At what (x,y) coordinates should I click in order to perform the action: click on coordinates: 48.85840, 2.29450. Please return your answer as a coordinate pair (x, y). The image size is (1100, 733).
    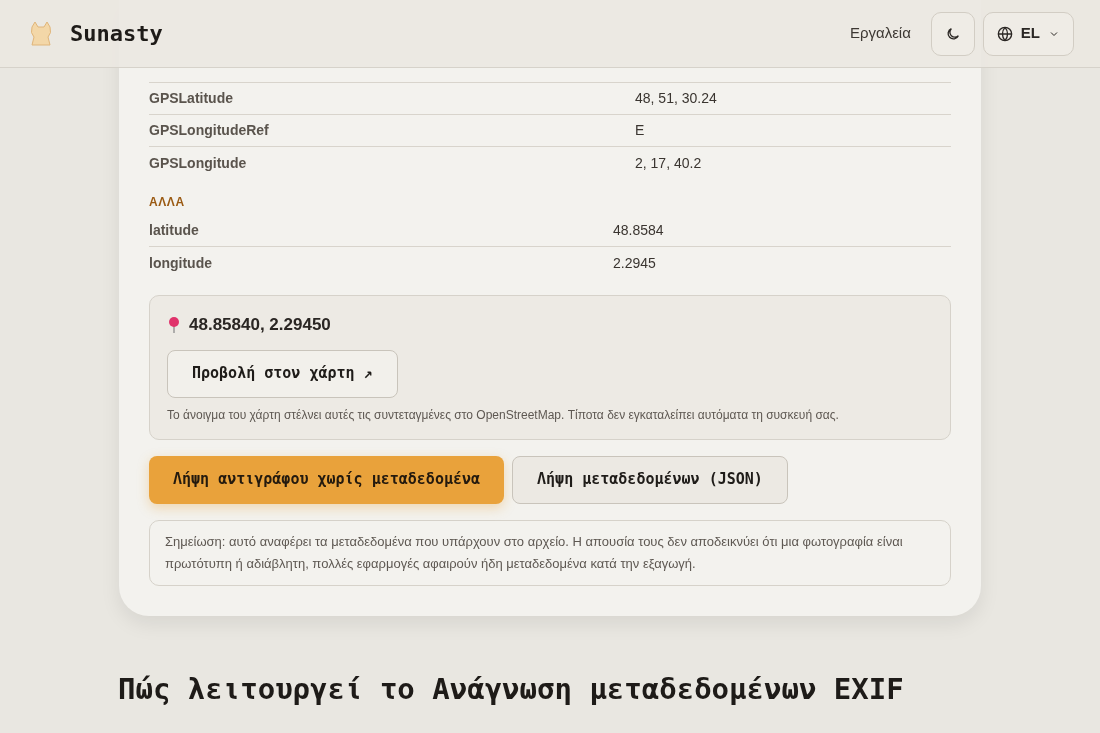
    Looking at the image, I should click on (260, 325).